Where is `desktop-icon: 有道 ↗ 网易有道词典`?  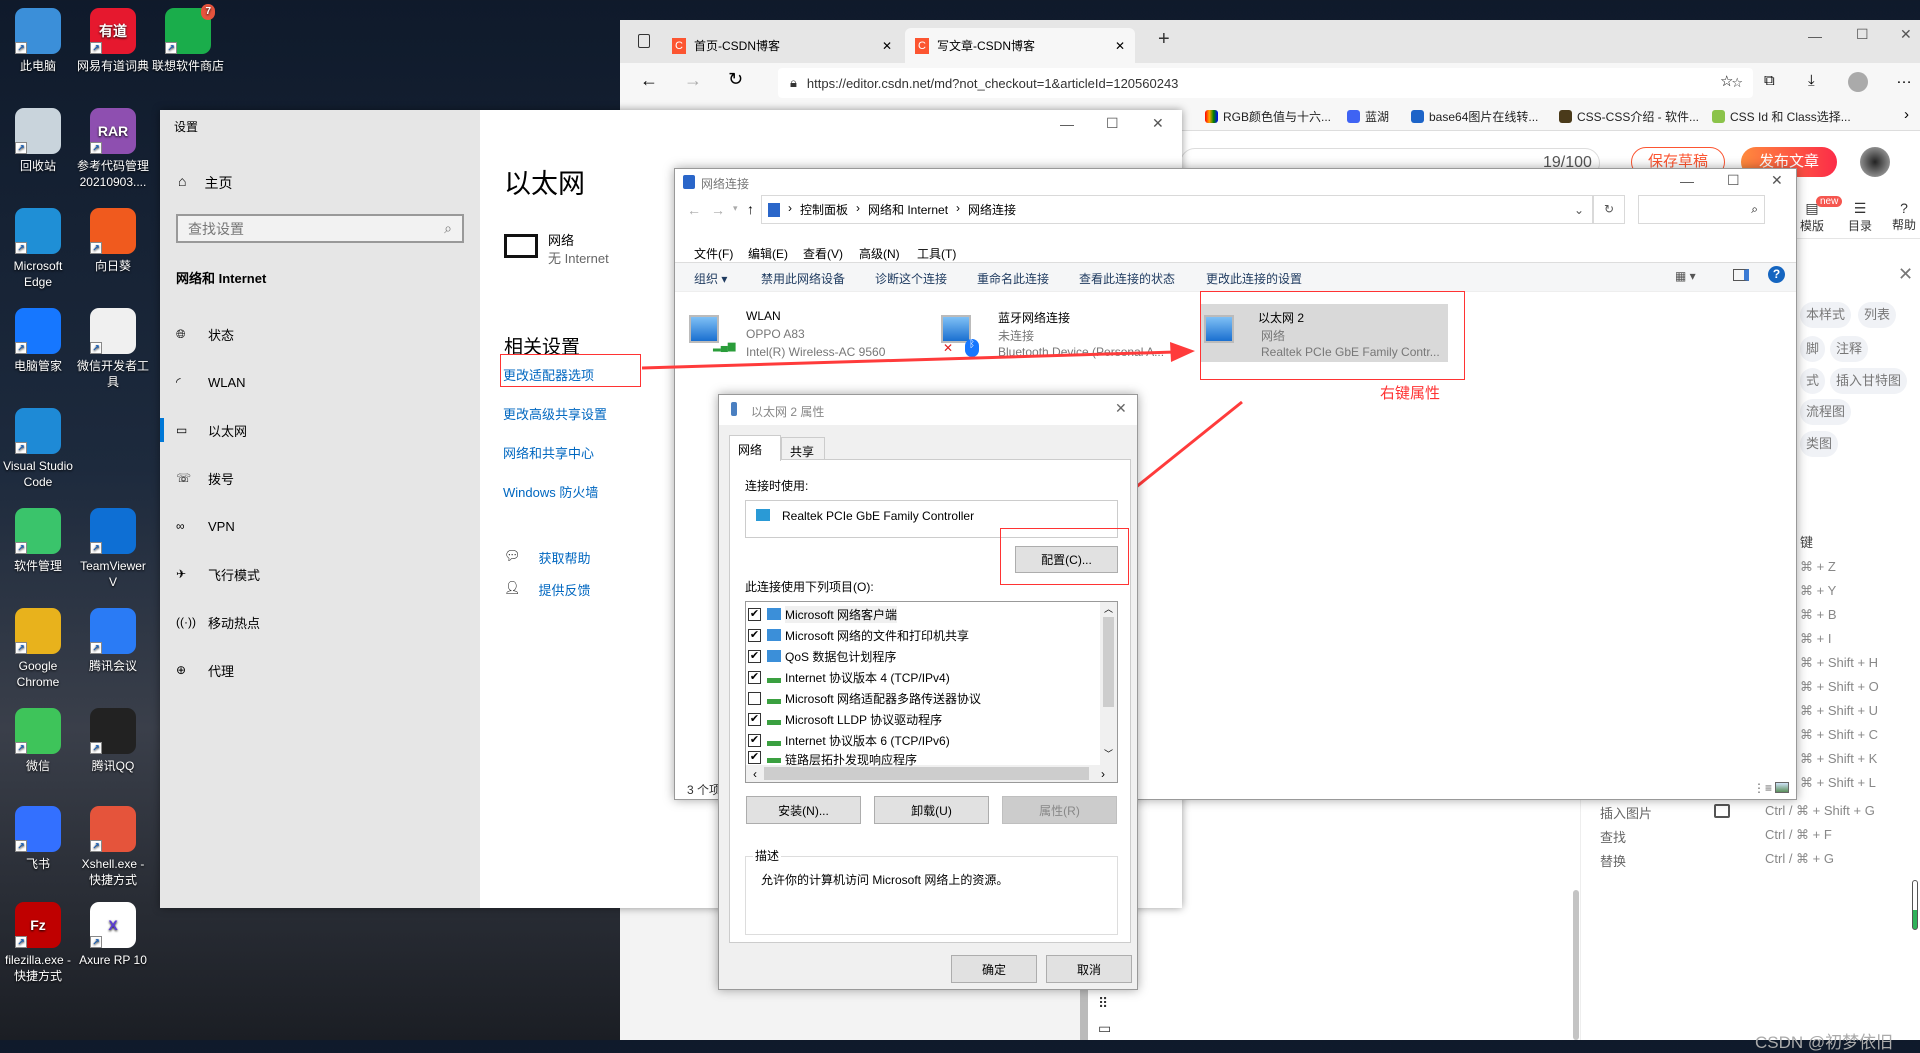 desktop-icon: 有道 ↗ 网易有道词典 is located at coordinates (113, 41).